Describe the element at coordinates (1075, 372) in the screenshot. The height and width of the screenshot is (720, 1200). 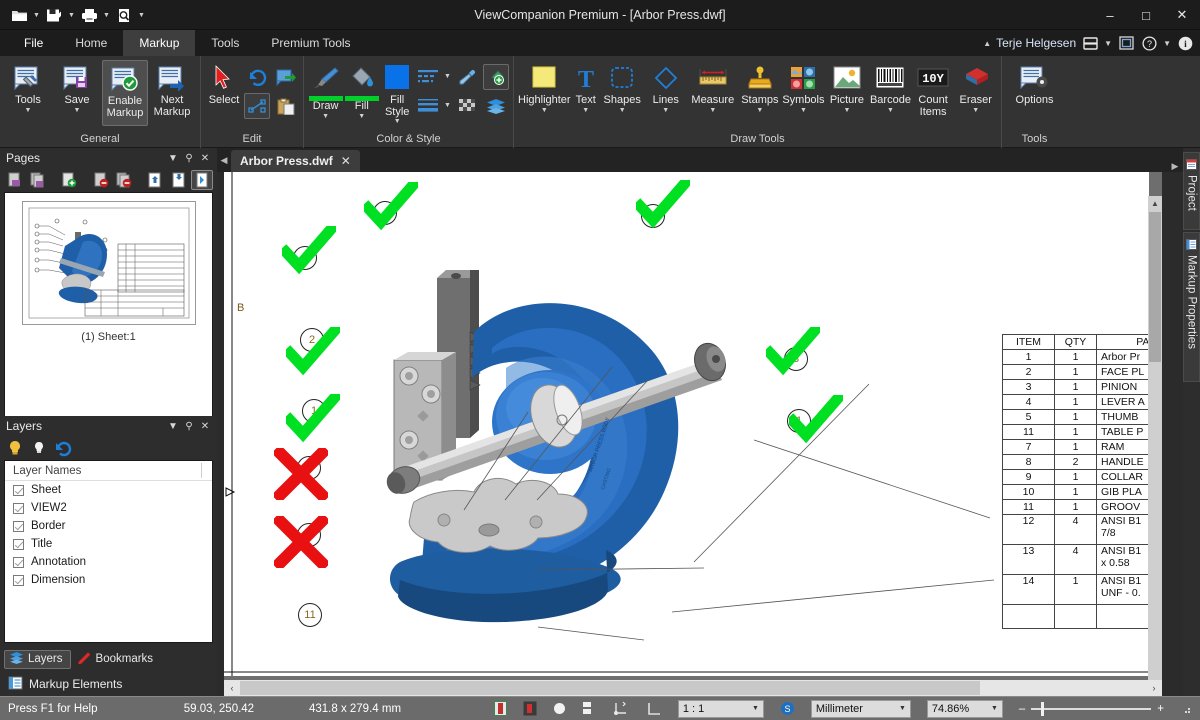
I see `table-row: 2 1 FACE PL` at that location.